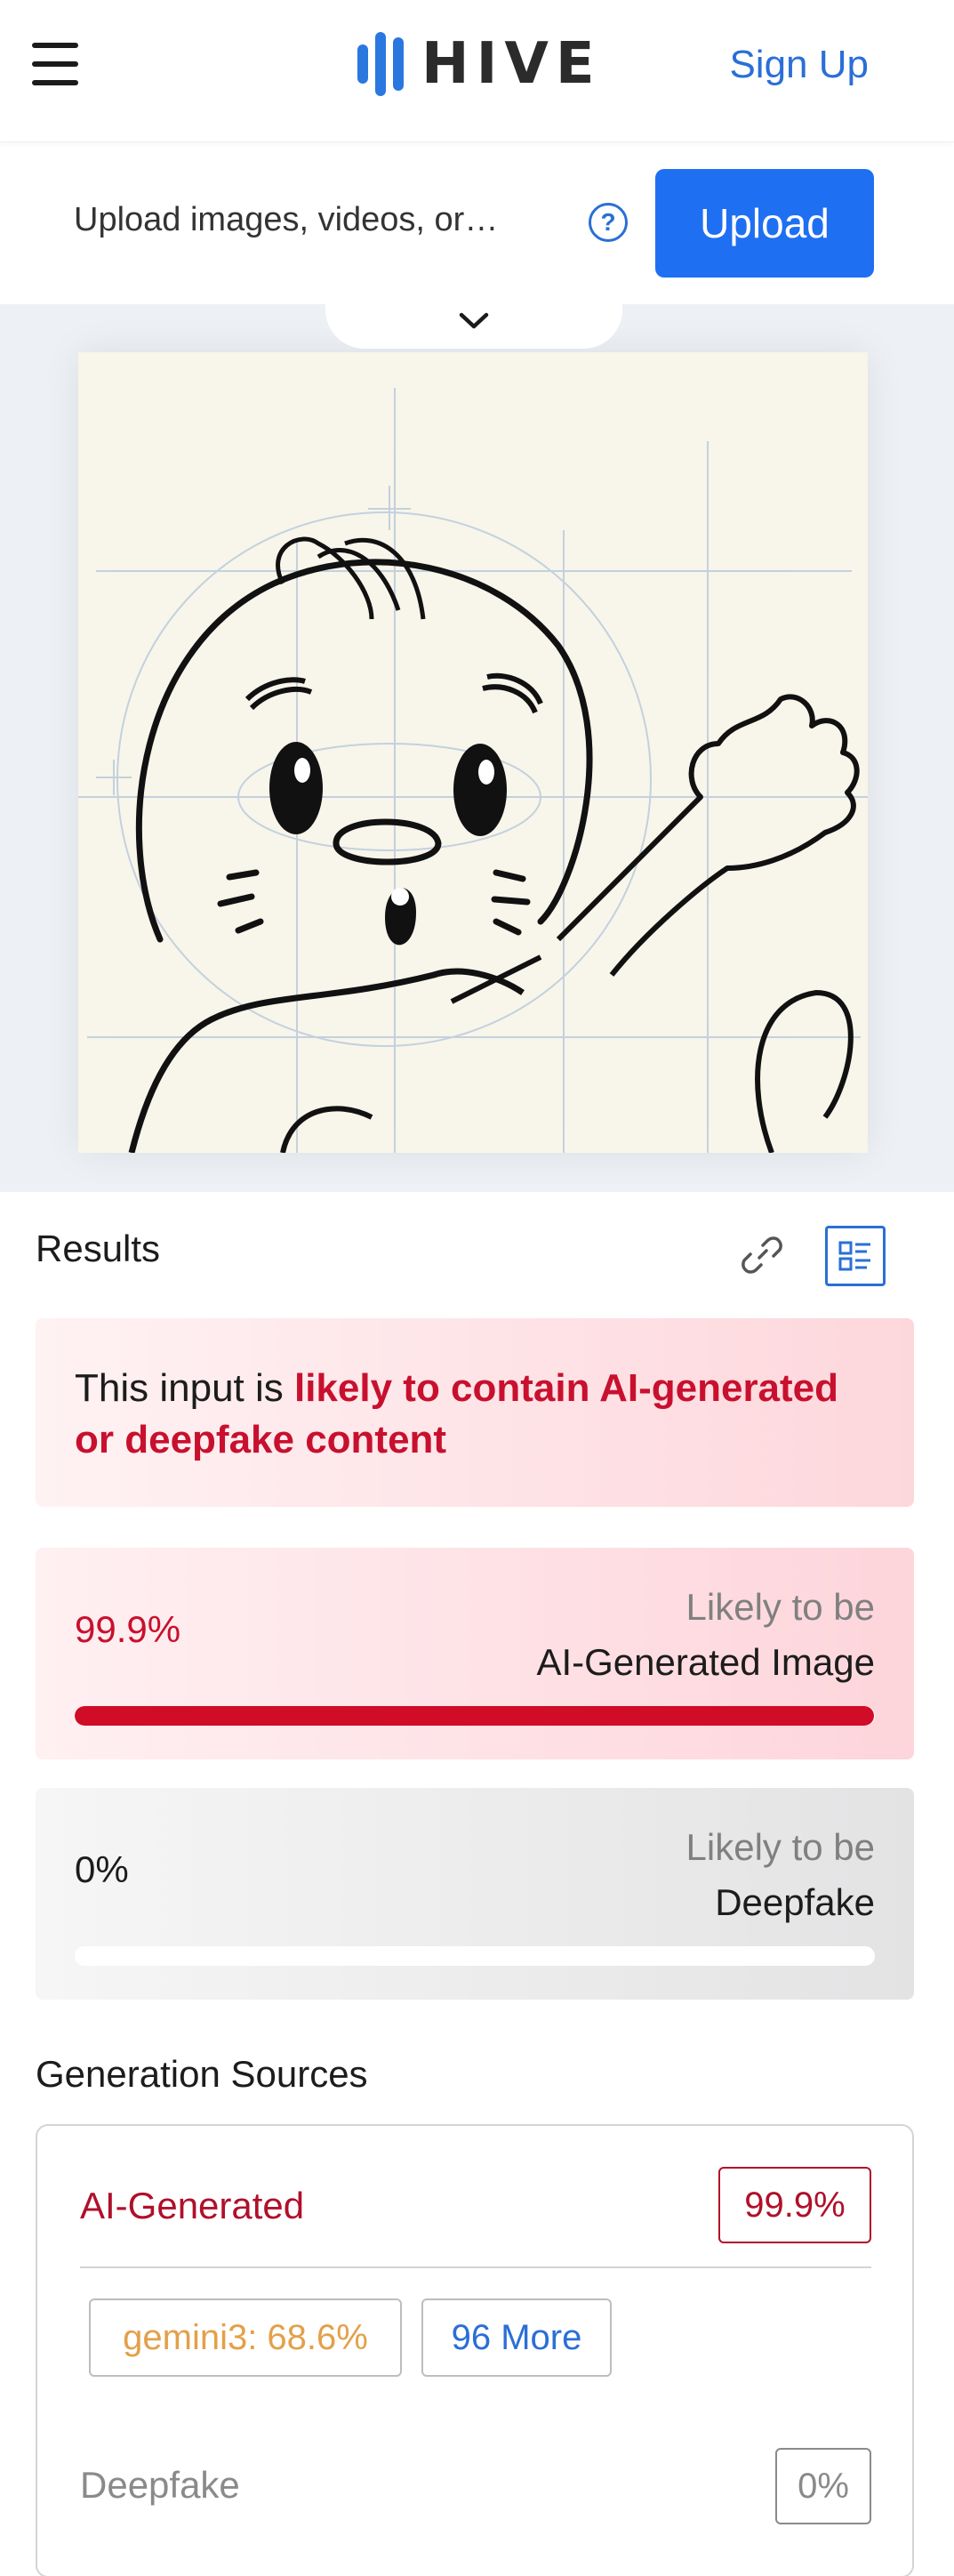  What do you see at coordinates (380, 64) in the screenshot?
I see `hive-logo-icon` at bounding box center [380, 64].